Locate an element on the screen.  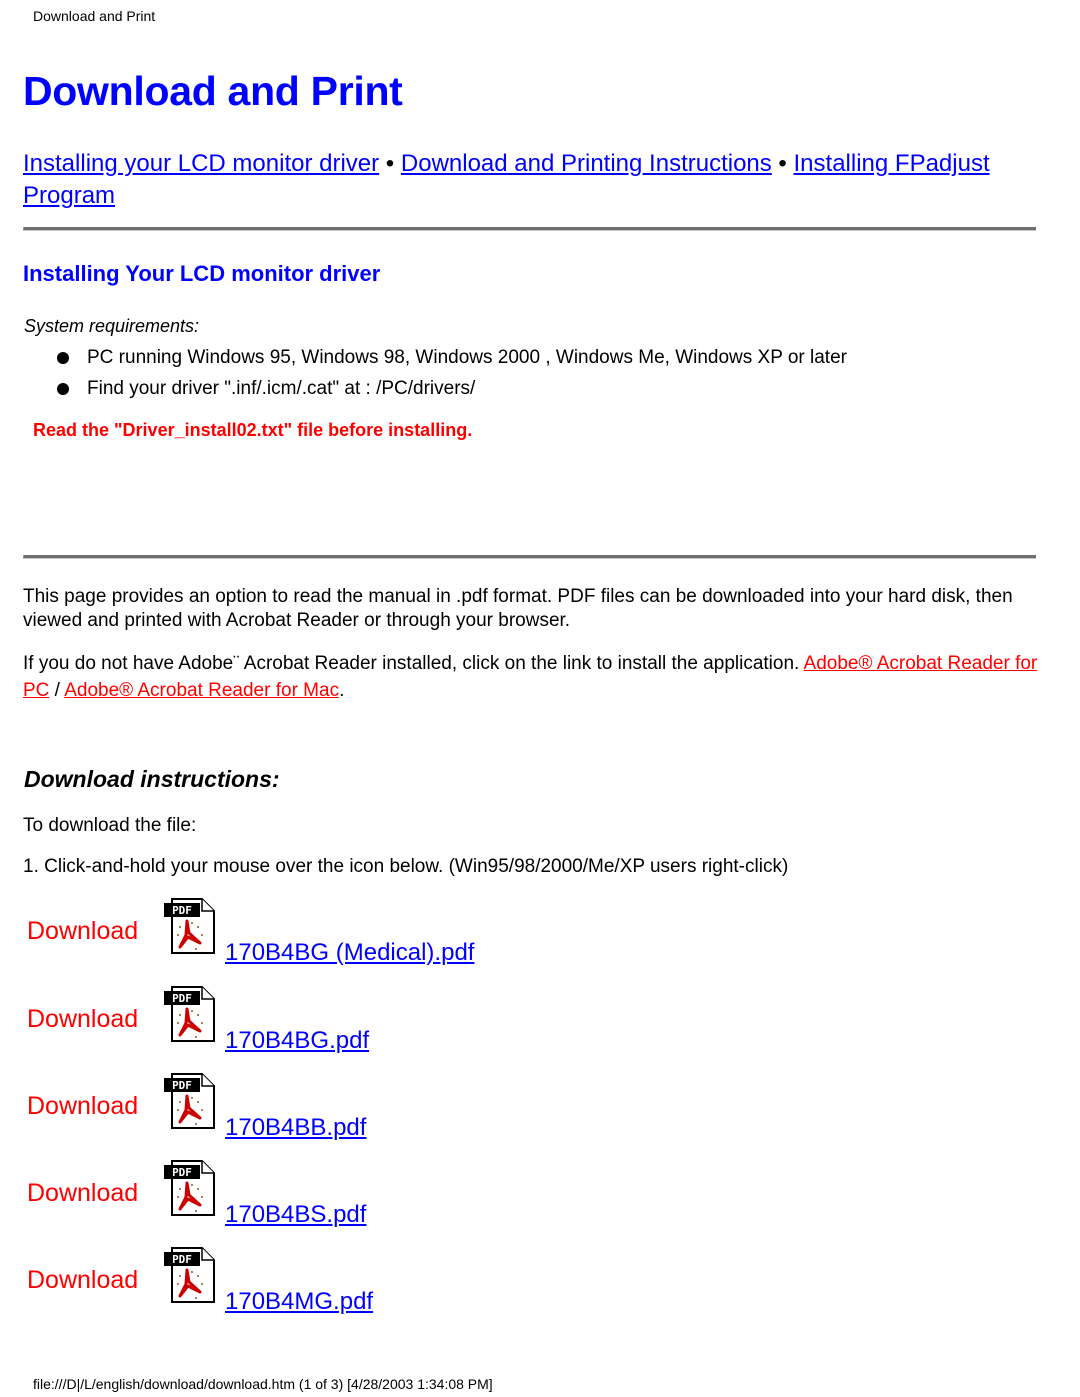
pdf-file-link: 170B4BG.pdf is located at coordinates (297, 1041).